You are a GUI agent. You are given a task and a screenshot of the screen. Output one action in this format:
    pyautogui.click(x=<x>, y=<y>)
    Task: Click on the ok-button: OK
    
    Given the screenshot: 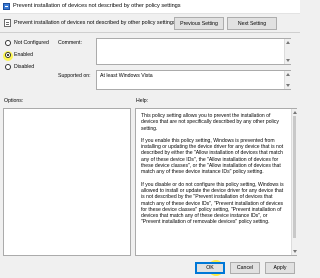 What is the action you would take?
    pyautogui.click(x=210, y=268)
    